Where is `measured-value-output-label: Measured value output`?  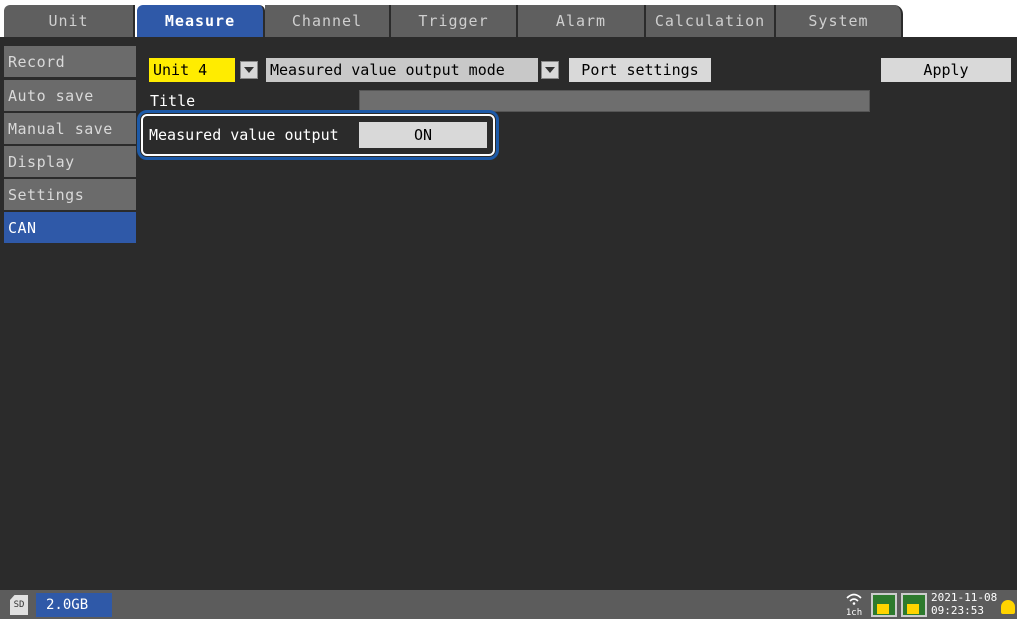
measured-value-output-label: Measured value output is located at coordinates (244, 135).